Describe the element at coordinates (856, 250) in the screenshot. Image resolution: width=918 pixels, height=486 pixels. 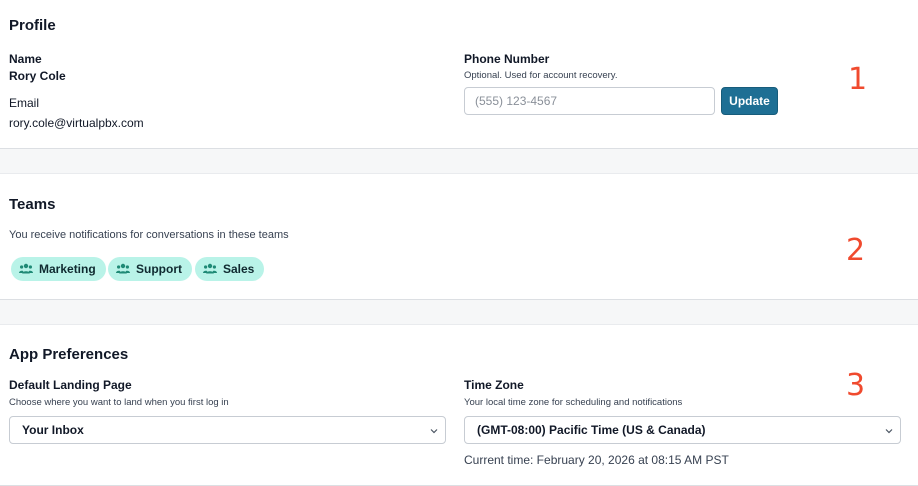
I see `callout-number-2: 2` at that location.